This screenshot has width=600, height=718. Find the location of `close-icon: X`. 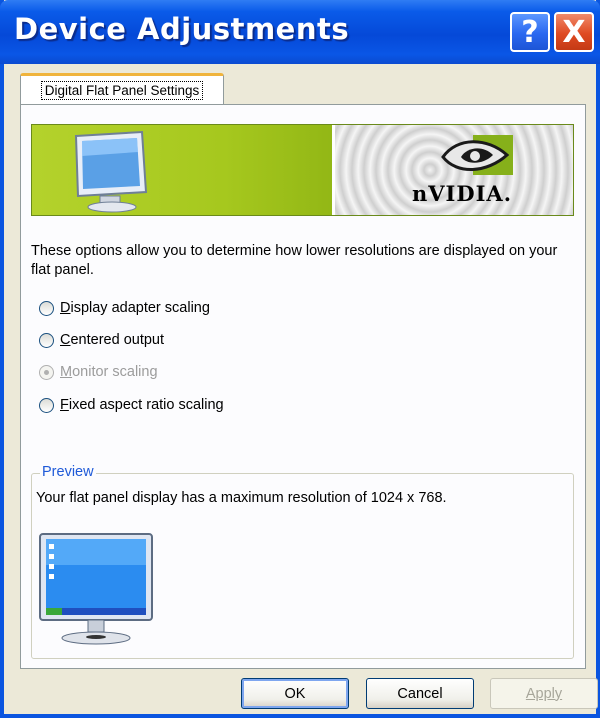

close-icon: X is located at coordinates (574, 32).